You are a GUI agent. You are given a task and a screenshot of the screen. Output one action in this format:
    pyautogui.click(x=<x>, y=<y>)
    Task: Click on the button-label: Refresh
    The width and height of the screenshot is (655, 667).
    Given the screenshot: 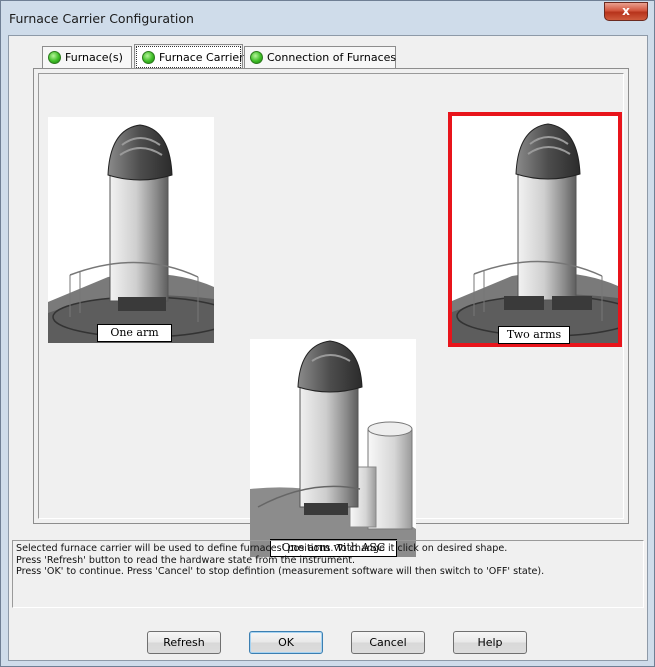 What is the action you would take?
    pyautogui.click(x=184, y=642)
    